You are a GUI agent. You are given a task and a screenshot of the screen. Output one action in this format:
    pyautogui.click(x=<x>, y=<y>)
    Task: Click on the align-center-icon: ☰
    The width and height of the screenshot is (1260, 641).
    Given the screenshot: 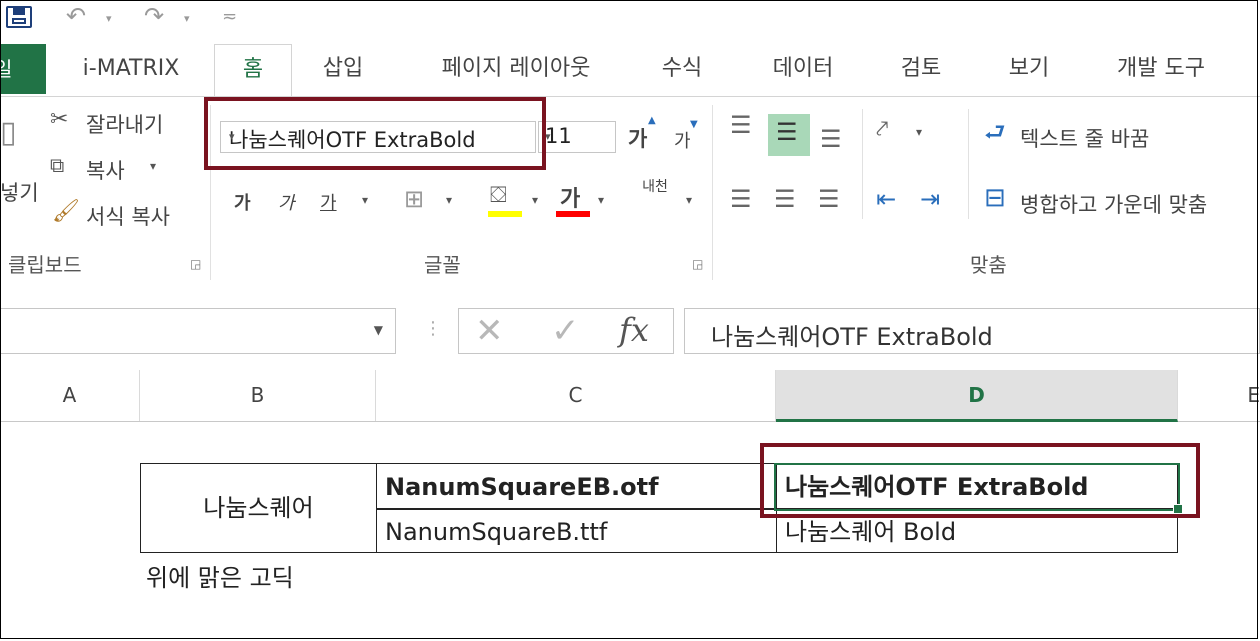 What is the action you would take?
    pyautogui.click(x=785, y=199)
    